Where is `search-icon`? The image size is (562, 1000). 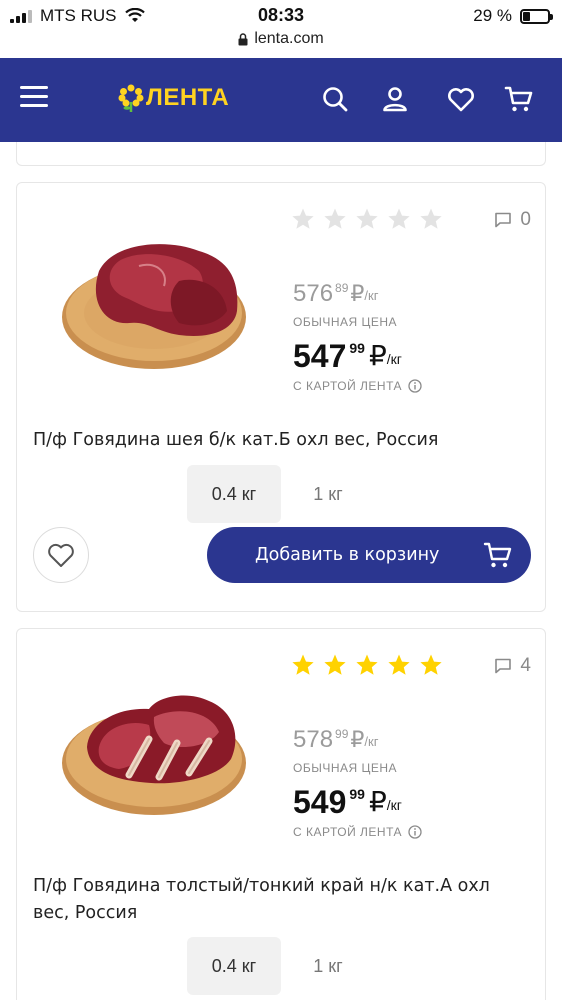 search-icon is located at coordinates (335, 99).